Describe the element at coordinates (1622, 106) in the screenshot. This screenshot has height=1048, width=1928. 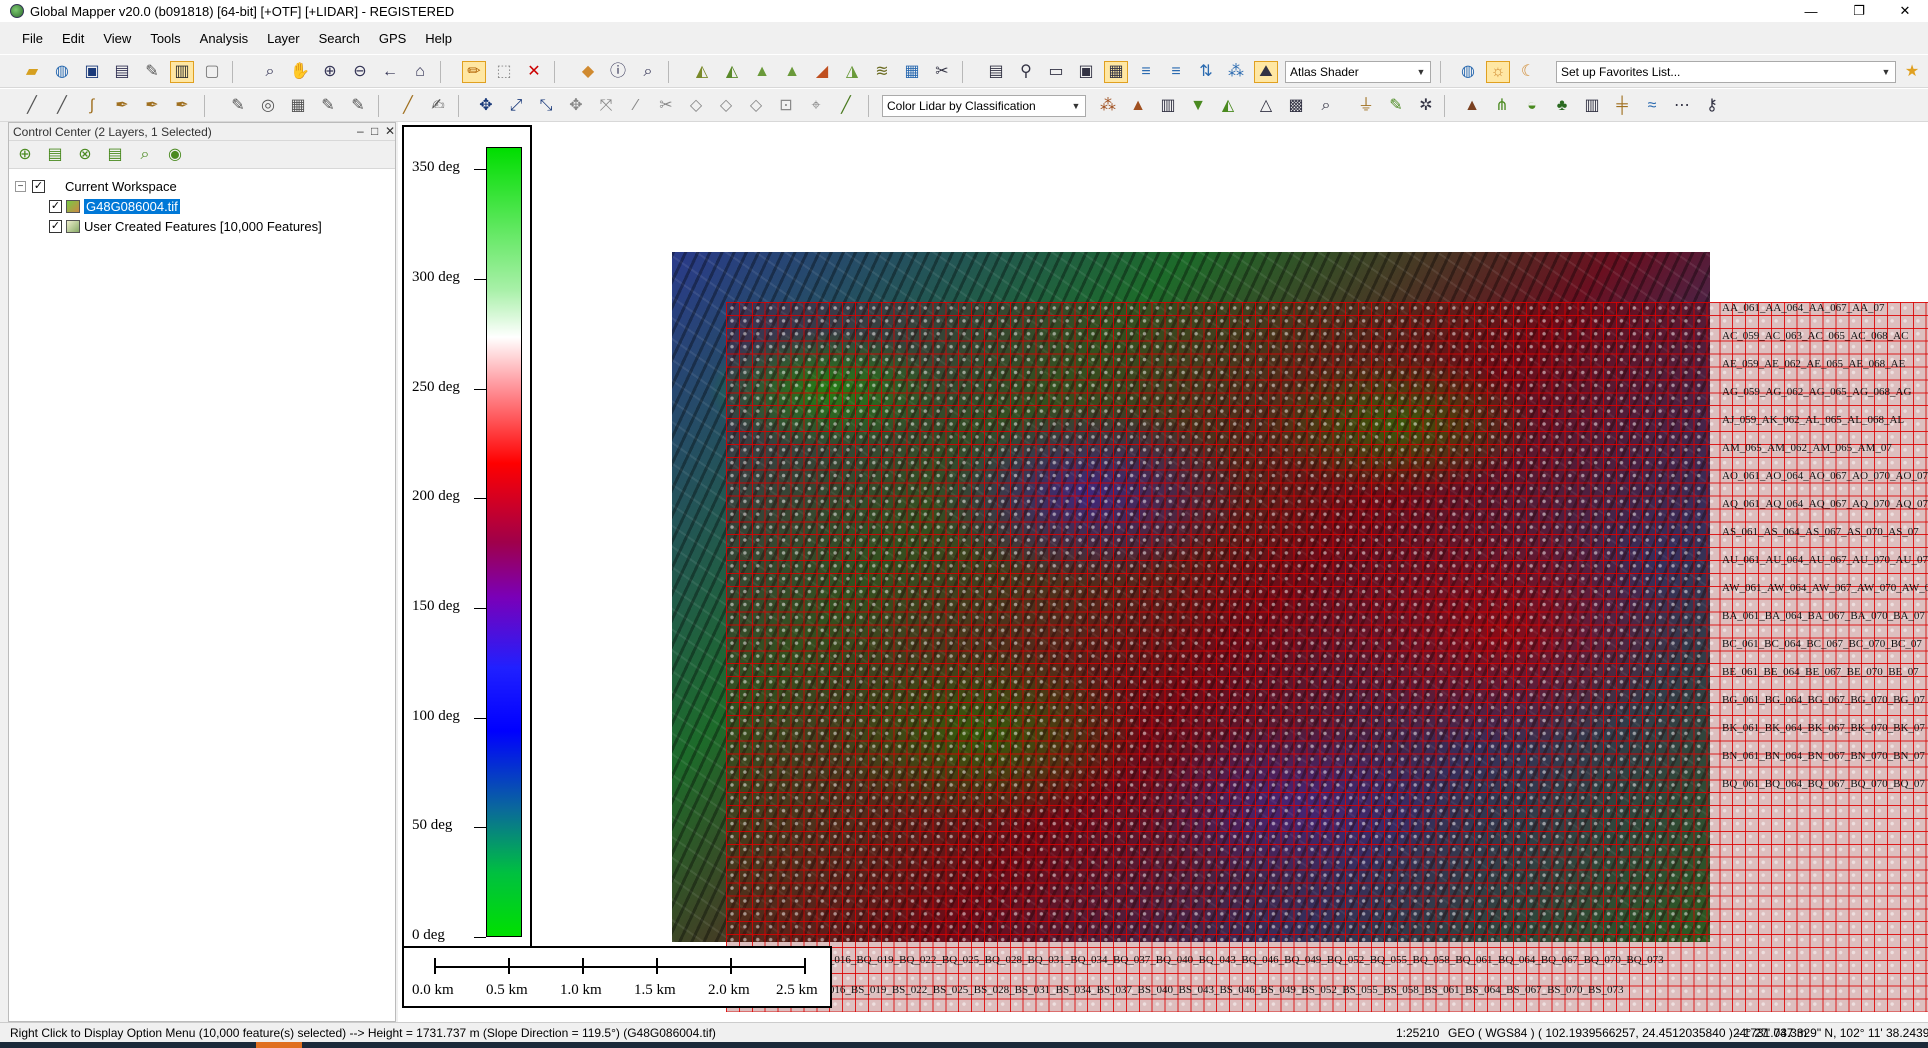
I see `powerline-icon: ╪` at that location.